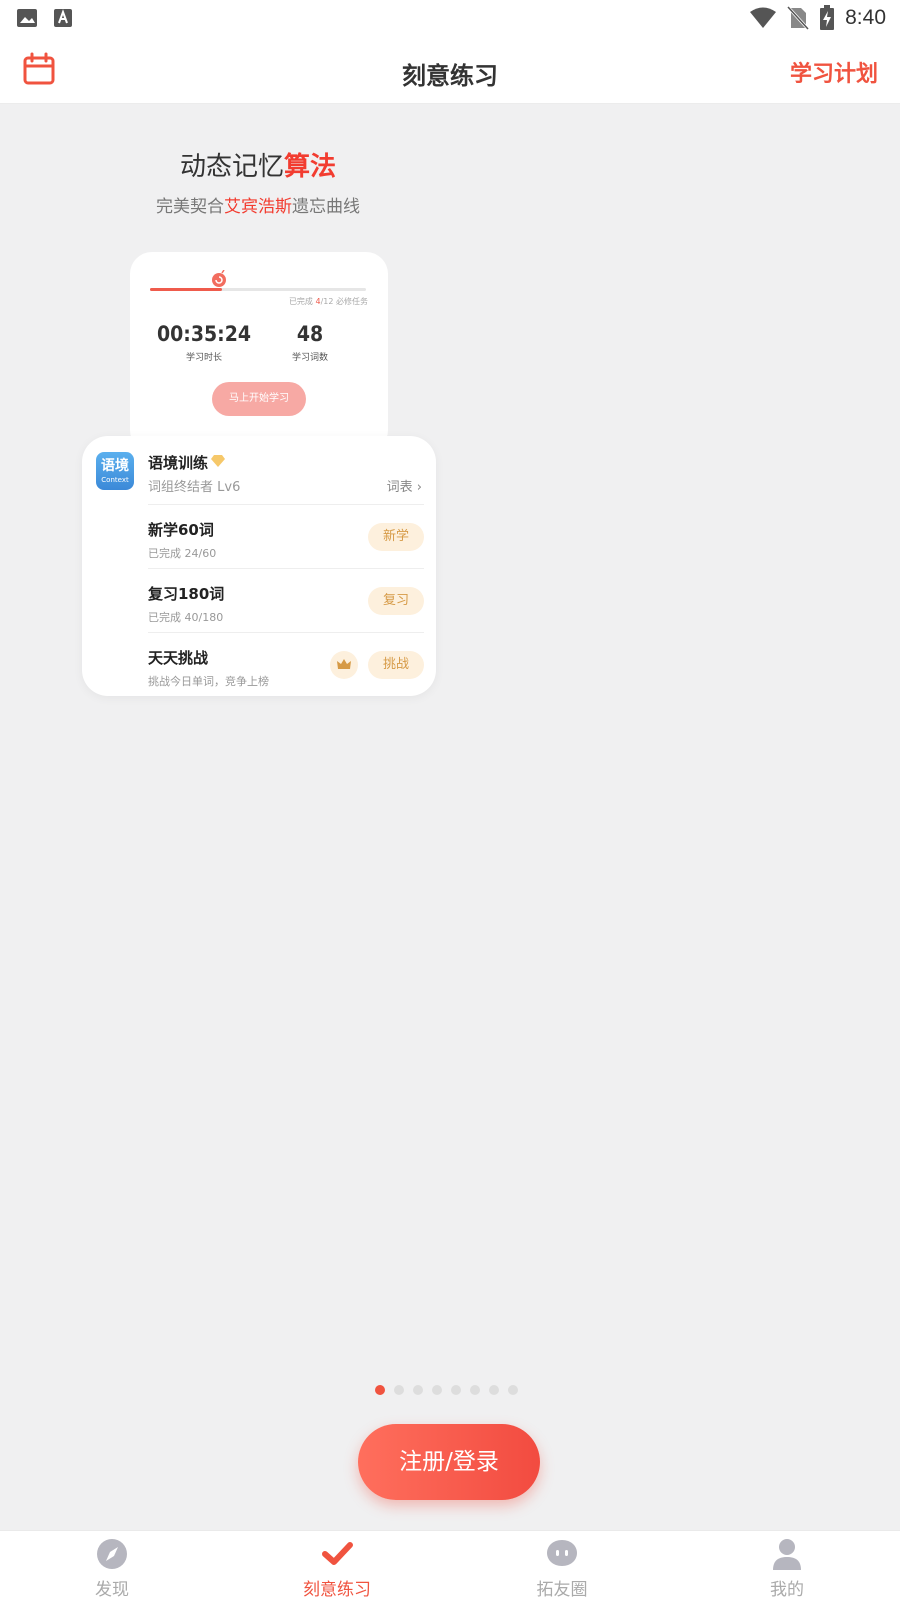  What do you see at coordinates (286, 535) in the screenshot?
I see `task-row-new-words: 新学60词 已完成 24/60 新学` at bounding box center [286, 535].